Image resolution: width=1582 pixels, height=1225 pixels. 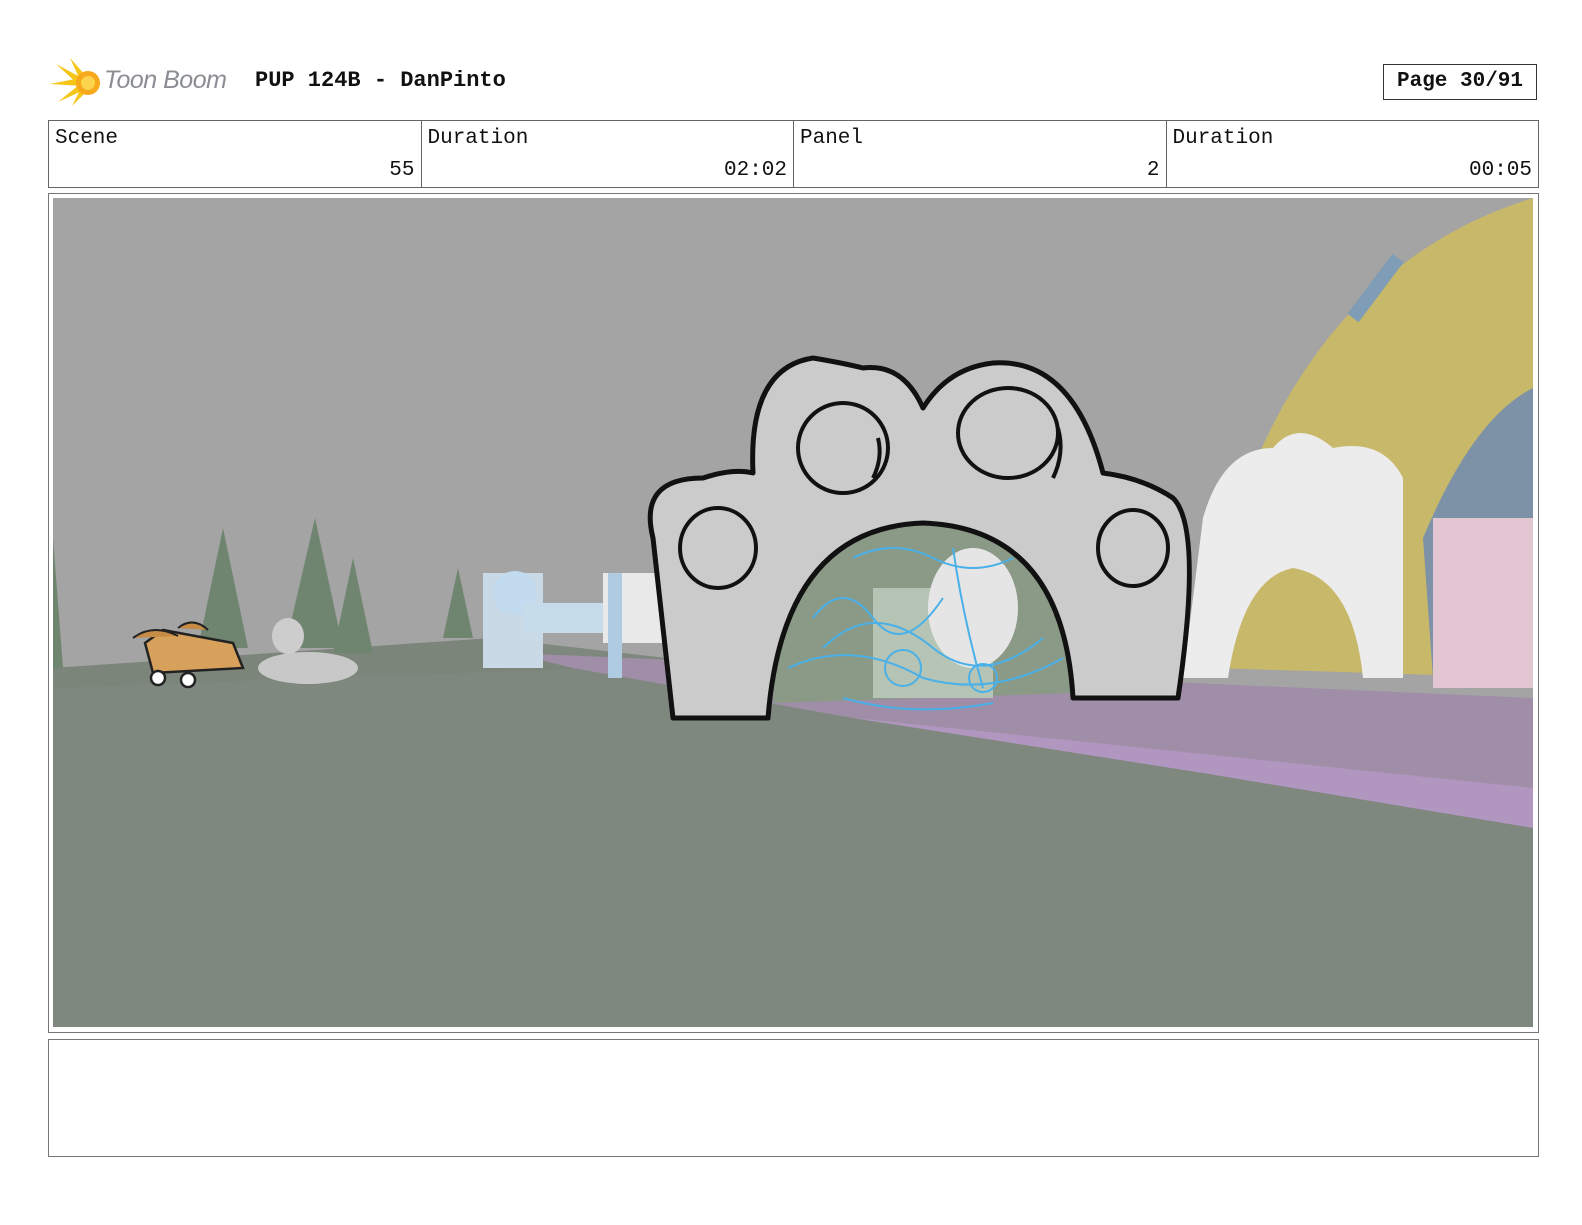 I want to click on panel-duration-value: 00:05, so click(x=1500, y=170).